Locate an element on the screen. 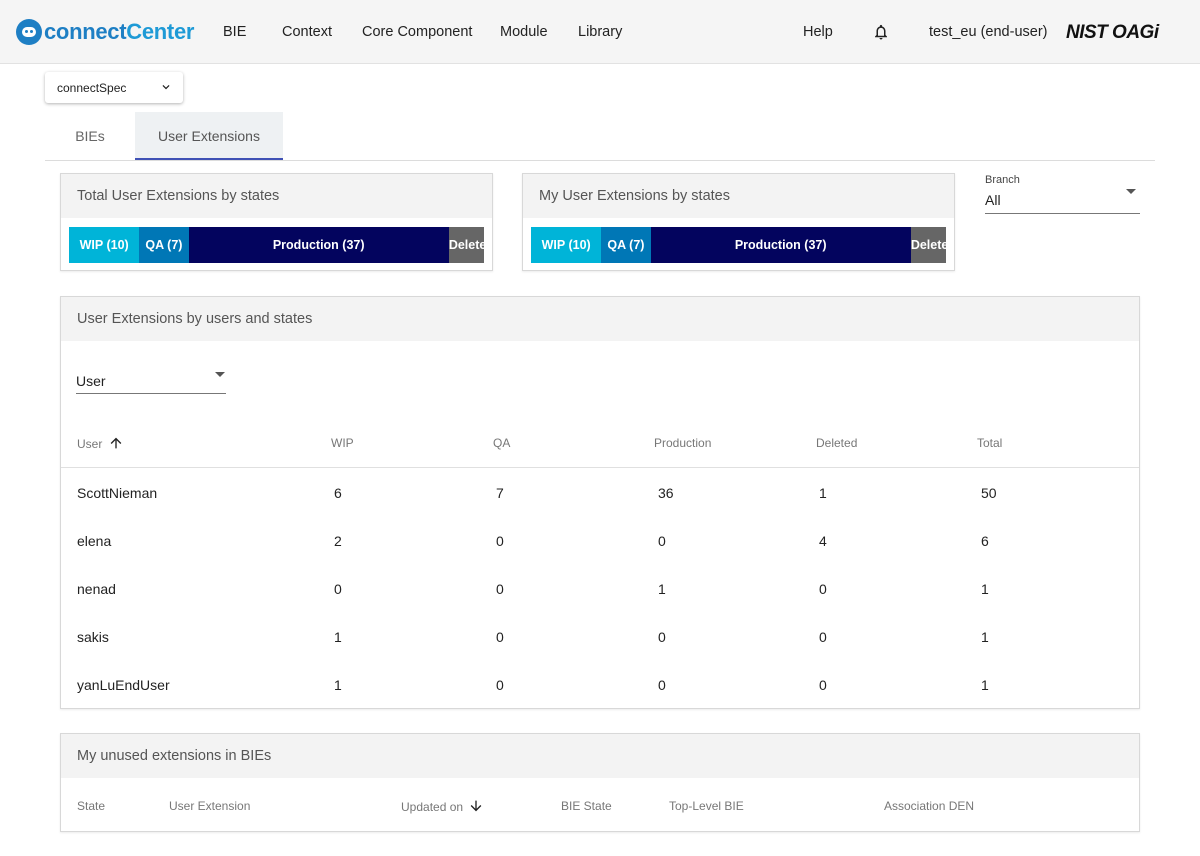 The height and width of the screenshot is (856, 1200). nav-bie: BIE is located at coordinates (234, 32).